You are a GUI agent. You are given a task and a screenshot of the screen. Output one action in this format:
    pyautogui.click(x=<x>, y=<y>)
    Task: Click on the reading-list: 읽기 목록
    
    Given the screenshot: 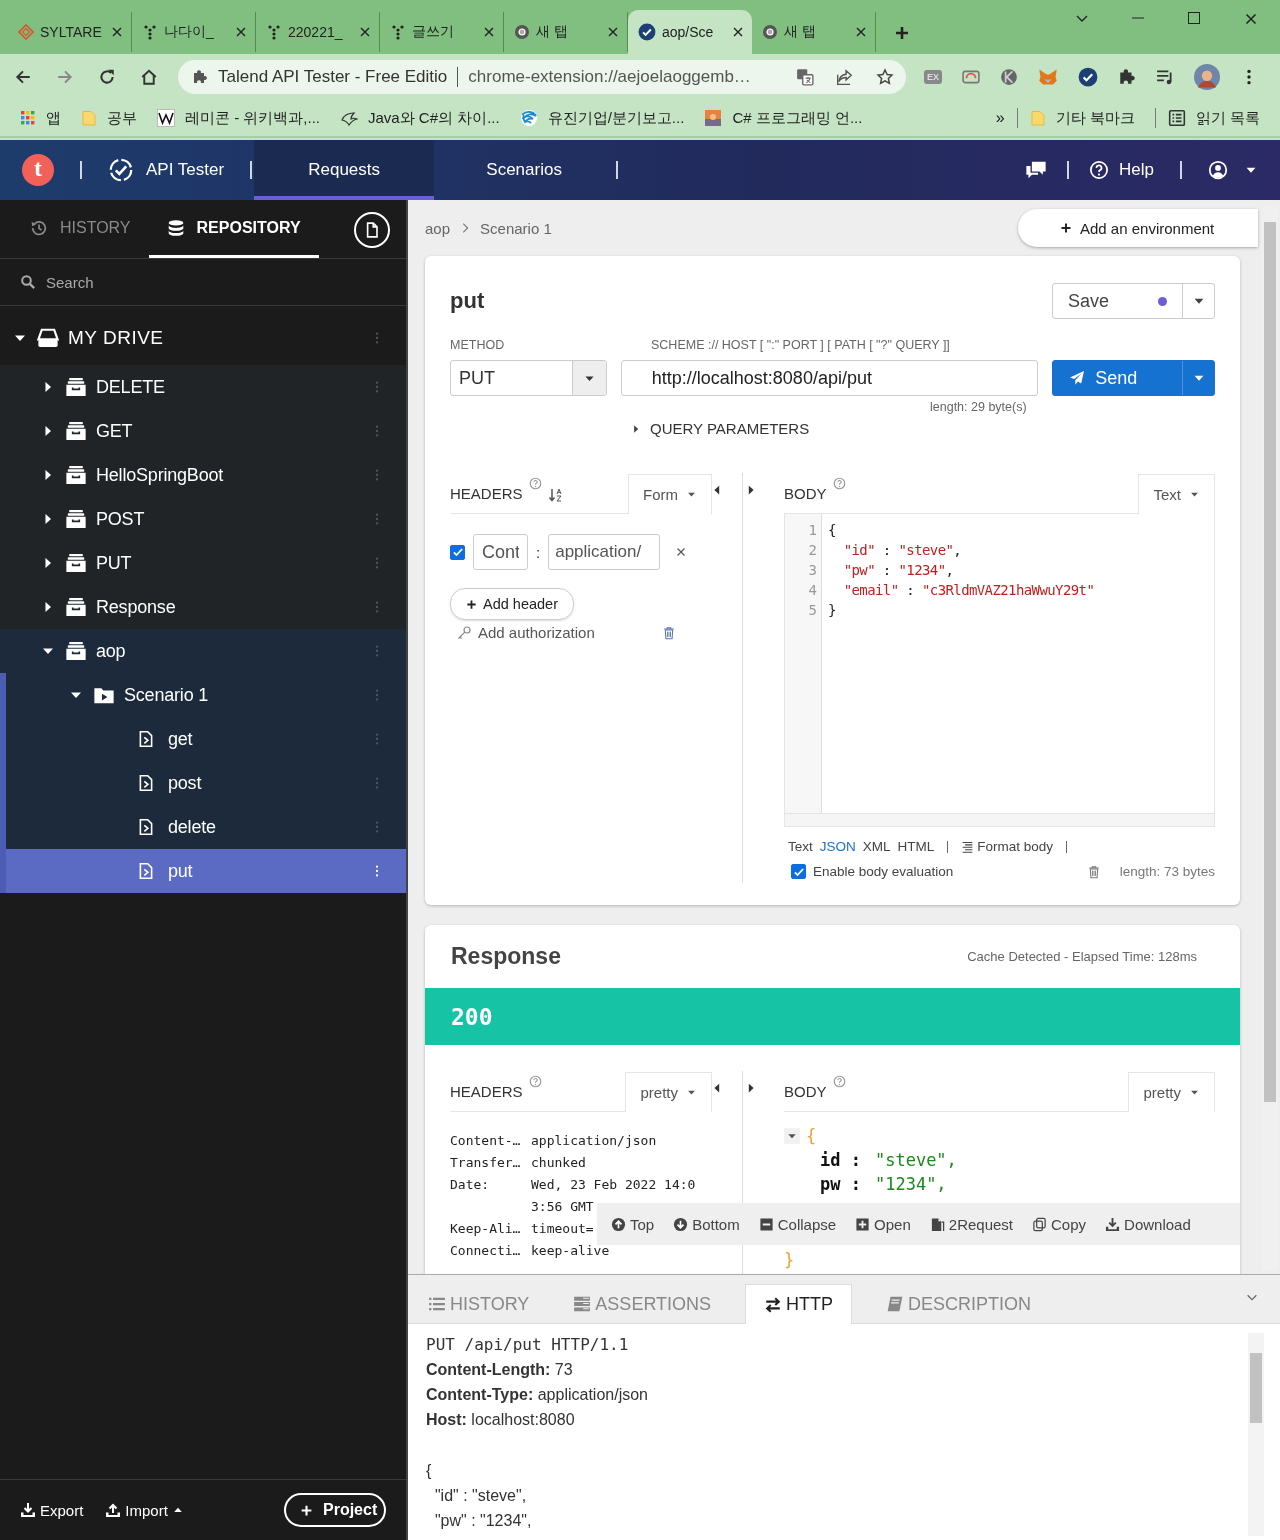 What is the action you would take?
    pyautogui.click(x=1213, y=118)
    